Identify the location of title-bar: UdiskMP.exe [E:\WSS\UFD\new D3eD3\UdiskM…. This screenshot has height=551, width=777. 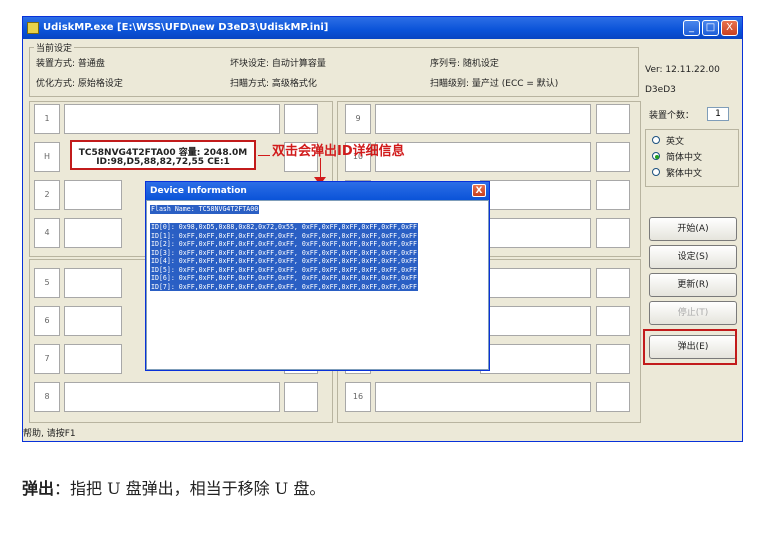
(382, 28).